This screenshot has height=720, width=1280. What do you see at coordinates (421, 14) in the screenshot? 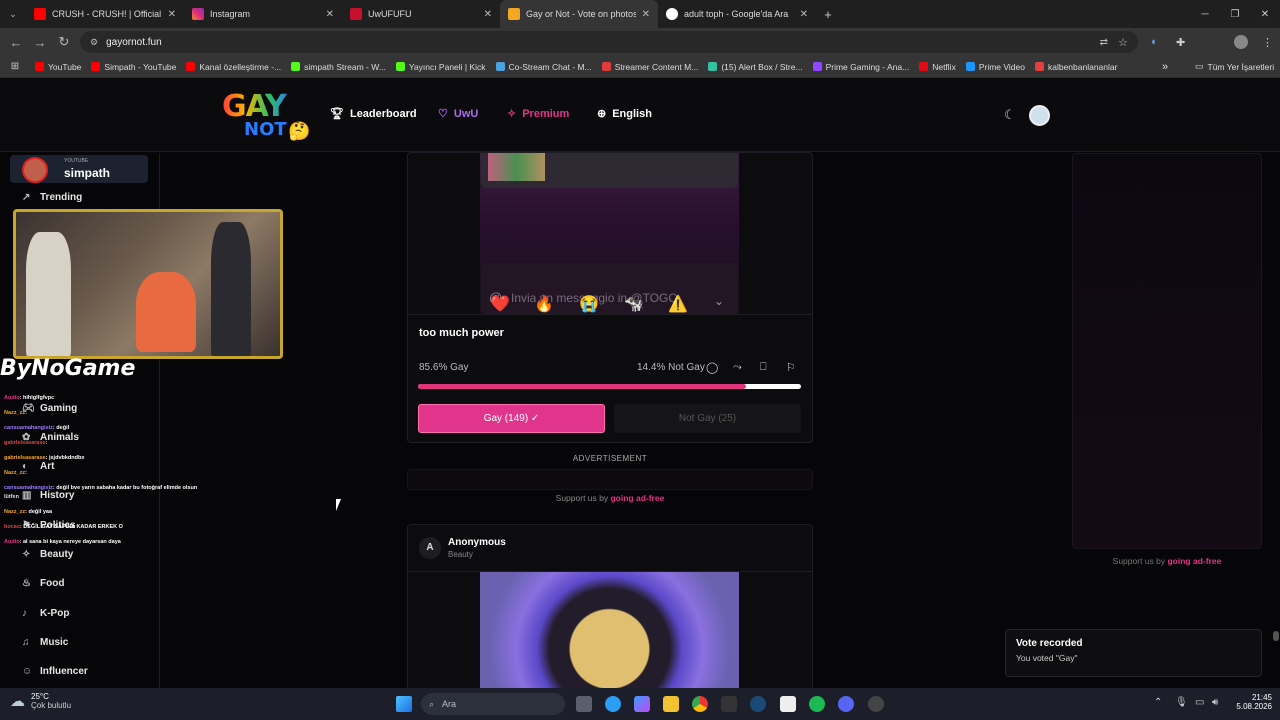
I see `tab-uwufufu: UwUFUFU ✕` at bounding box center [421, 14].